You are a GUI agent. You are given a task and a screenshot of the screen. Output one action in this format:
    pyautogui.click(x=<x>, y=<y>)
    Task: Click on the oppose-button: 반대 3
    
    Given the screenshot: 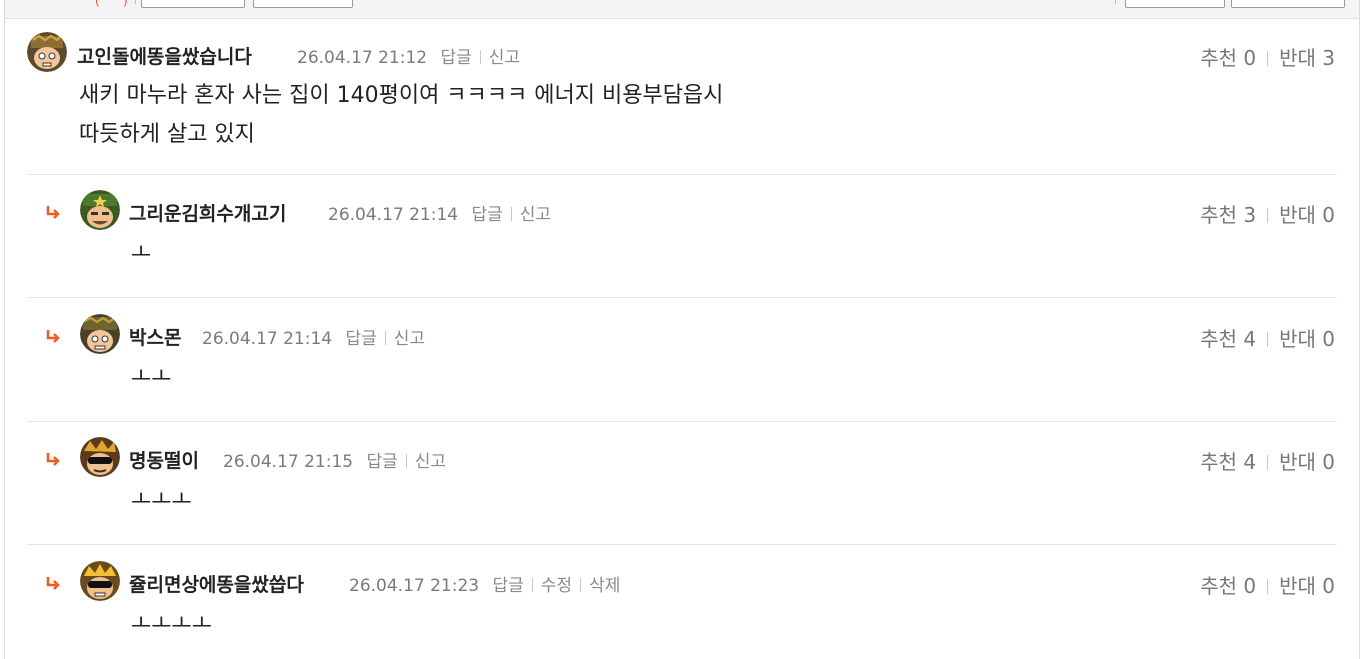 What is the action you would take?
    pyautogui.click(x=1307, y=58)
    